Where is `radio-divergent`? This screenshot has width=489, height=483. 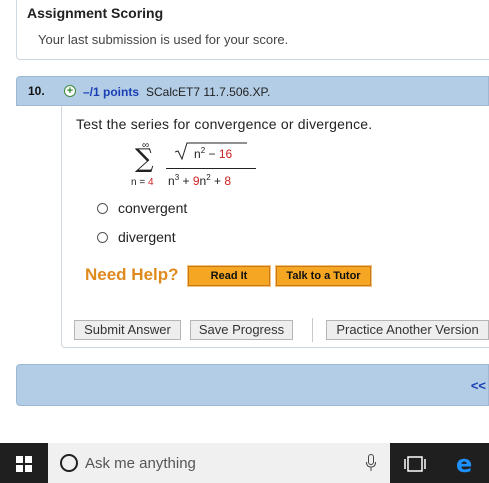
radio-divergent is located at coordinates (102, 237).